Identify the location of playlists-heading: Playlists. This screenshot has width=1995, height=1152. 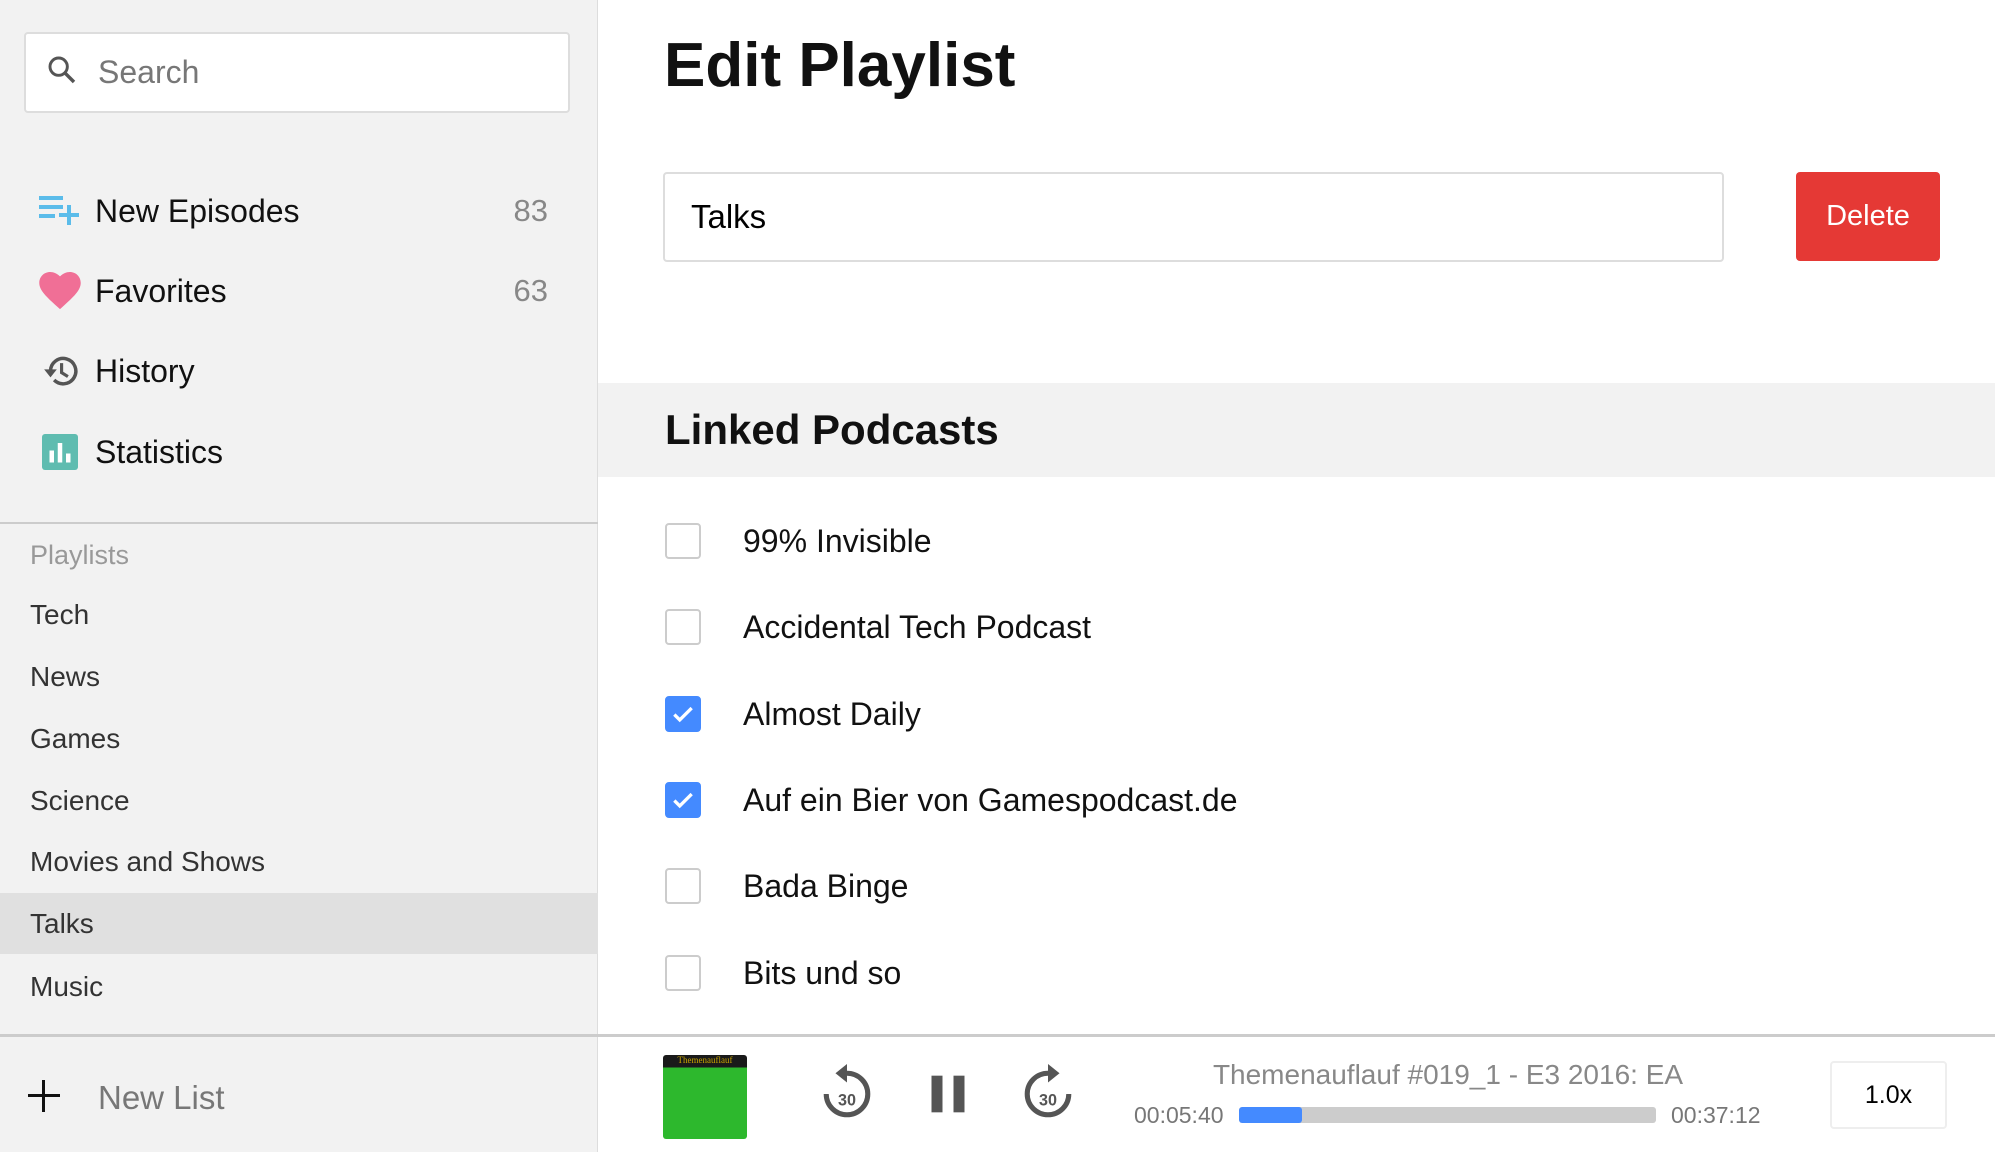
(80, 555).